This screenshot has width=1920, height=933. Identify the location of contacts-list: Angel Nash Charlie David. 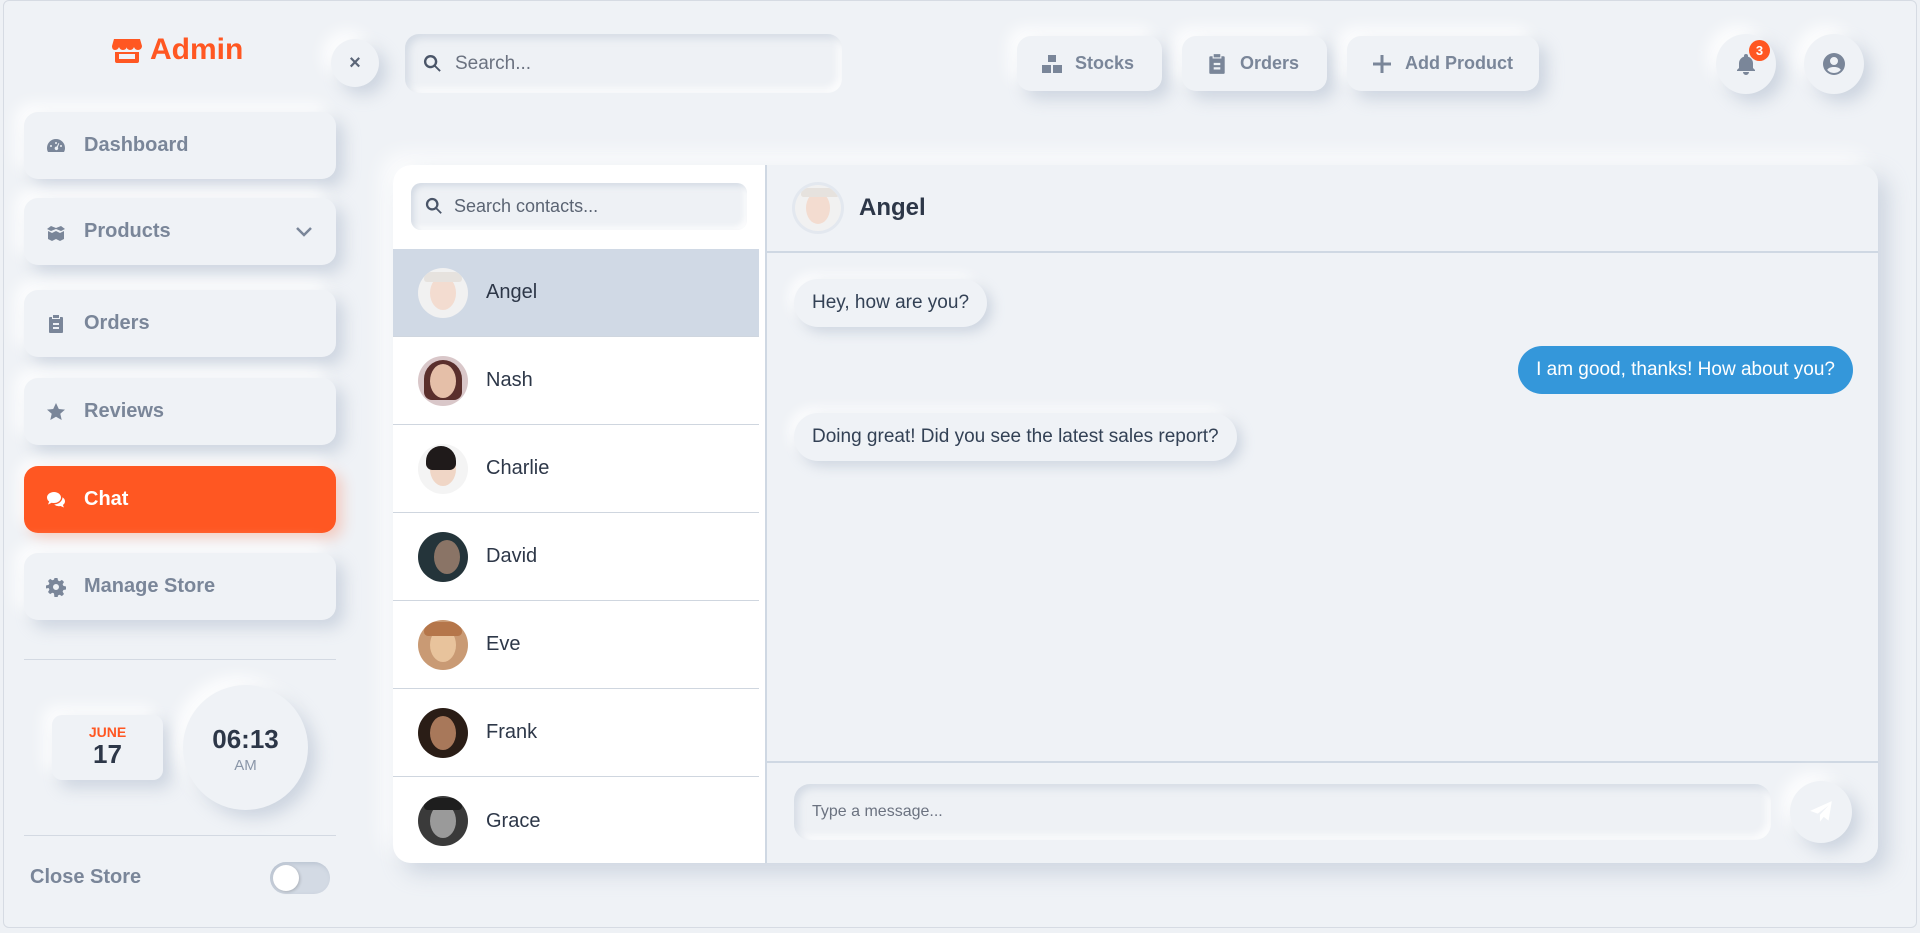
(580, 514).